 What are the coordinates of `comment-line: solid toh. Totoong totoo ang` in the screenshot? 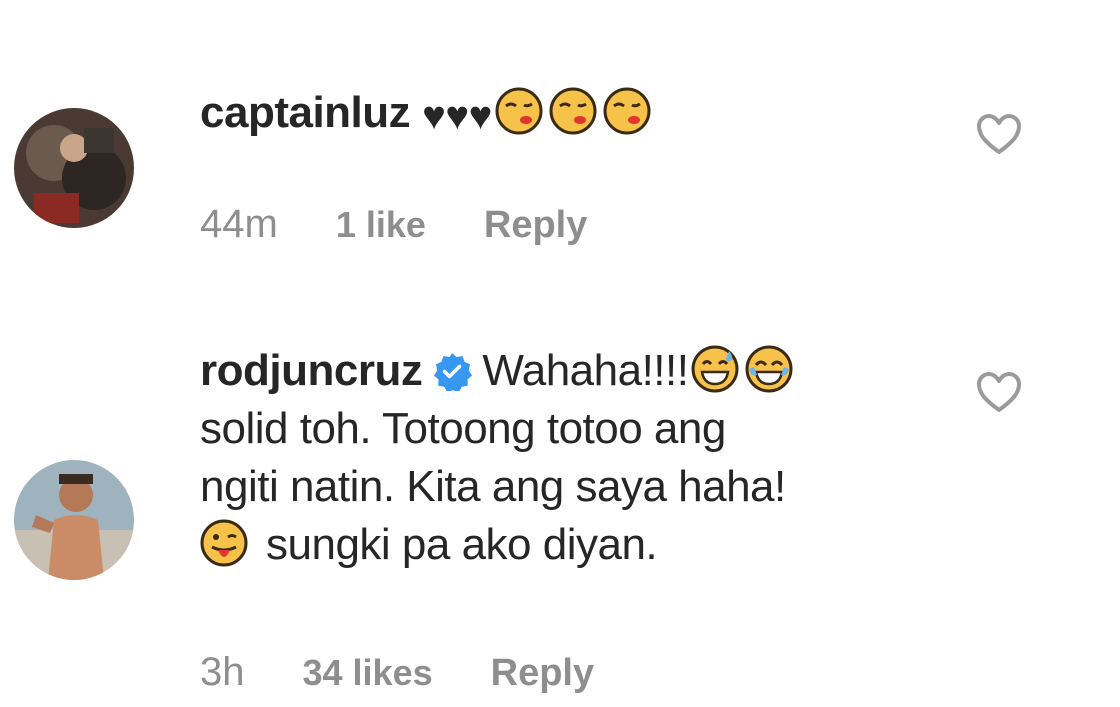 It's located at (463, 428).